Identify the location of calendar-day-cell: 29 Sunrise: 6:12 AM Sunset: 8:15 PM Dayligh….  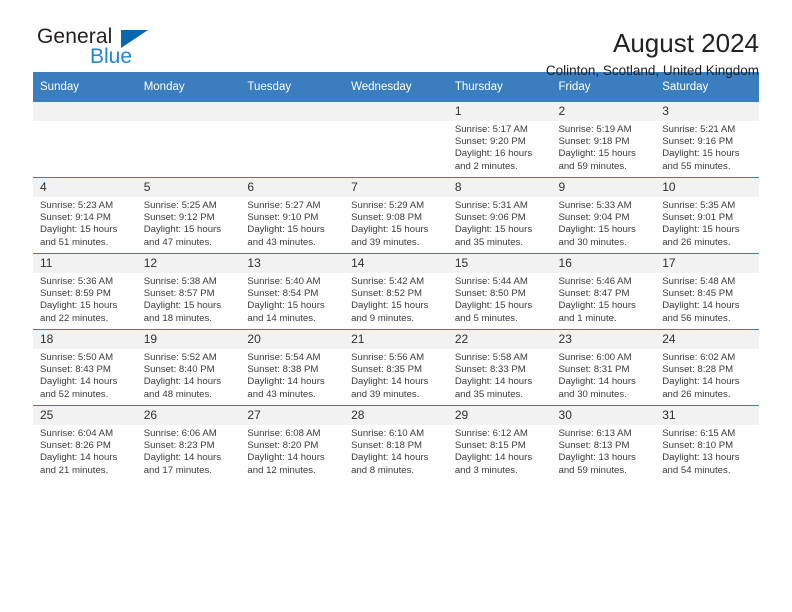
(499, 443).